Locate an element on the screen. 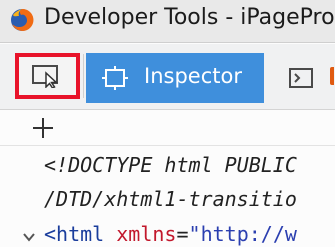 The height and width of the screenshot is (247, 335). window-title: Developer Tools - iPagePro is located at coordinates (189, 17).